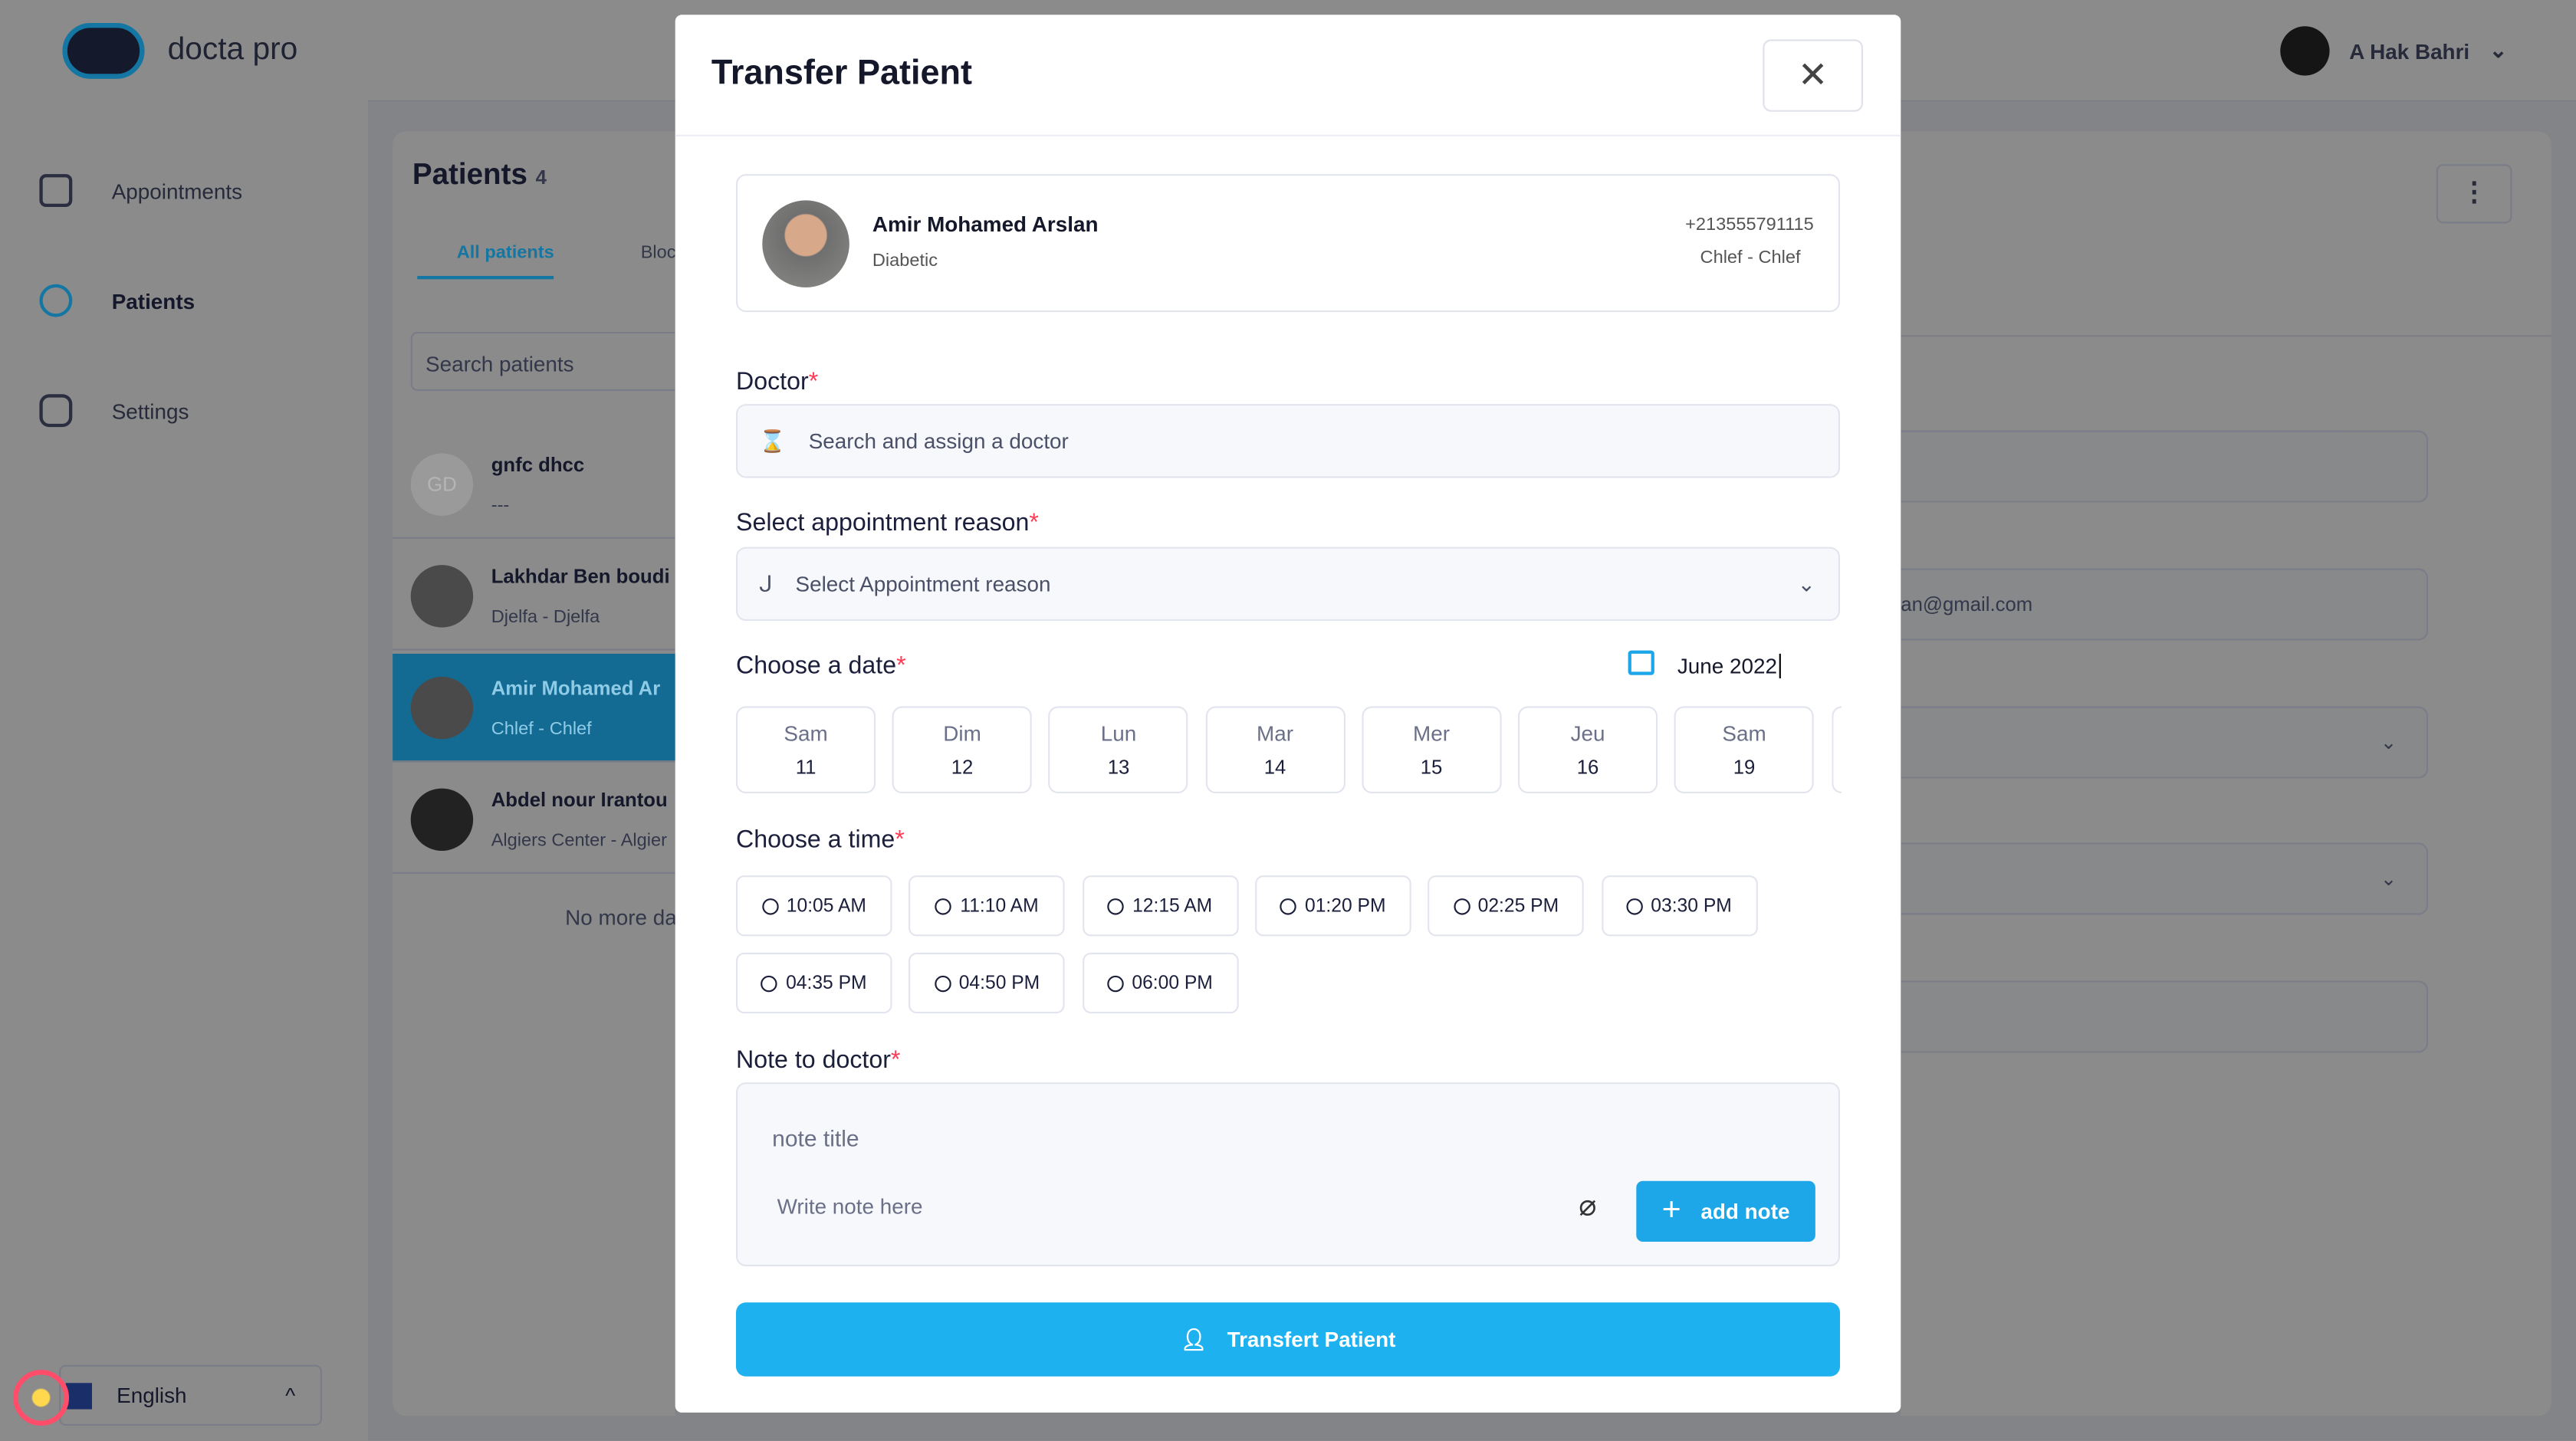  I want to click on sidebar-item-appointments: Appointments, so click(141, 190).